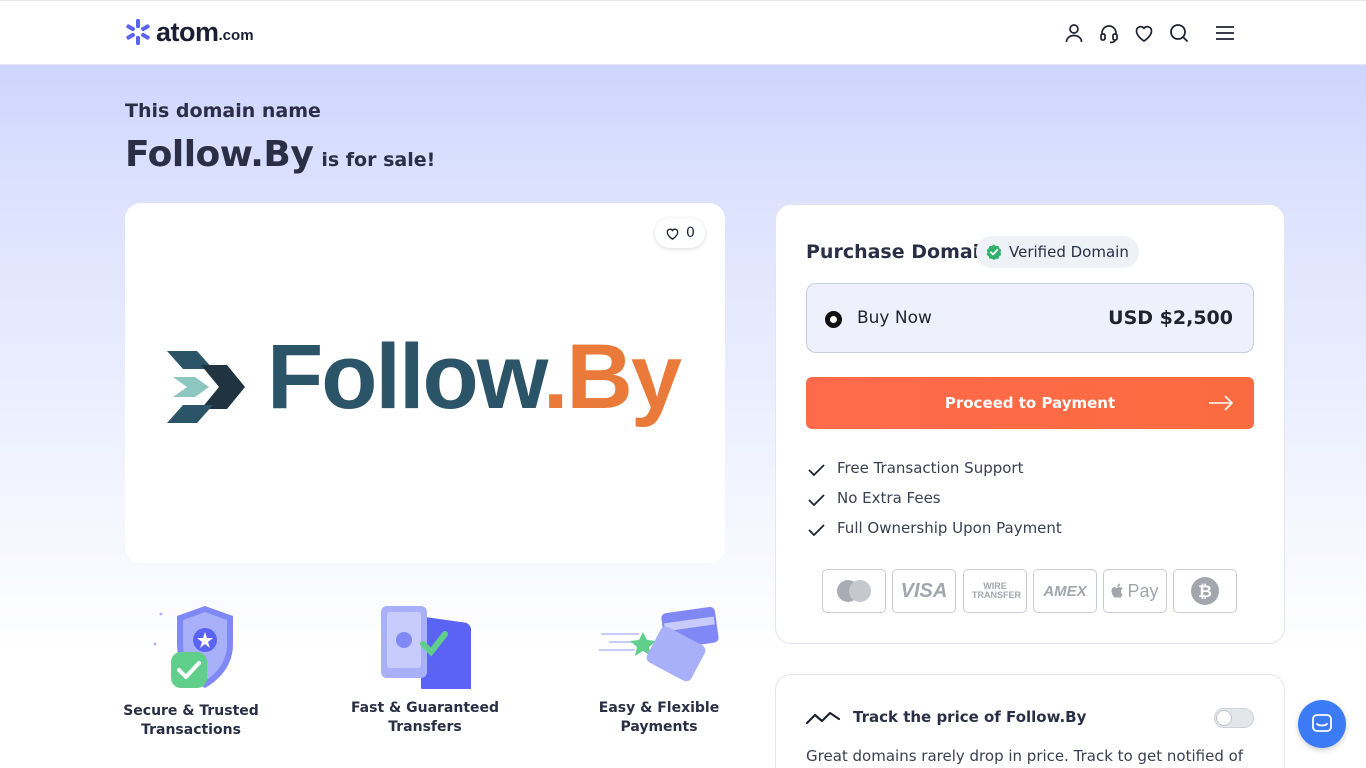  I want to click on feature-flexible: Easy & Flexible Payments, so click(659, 670).